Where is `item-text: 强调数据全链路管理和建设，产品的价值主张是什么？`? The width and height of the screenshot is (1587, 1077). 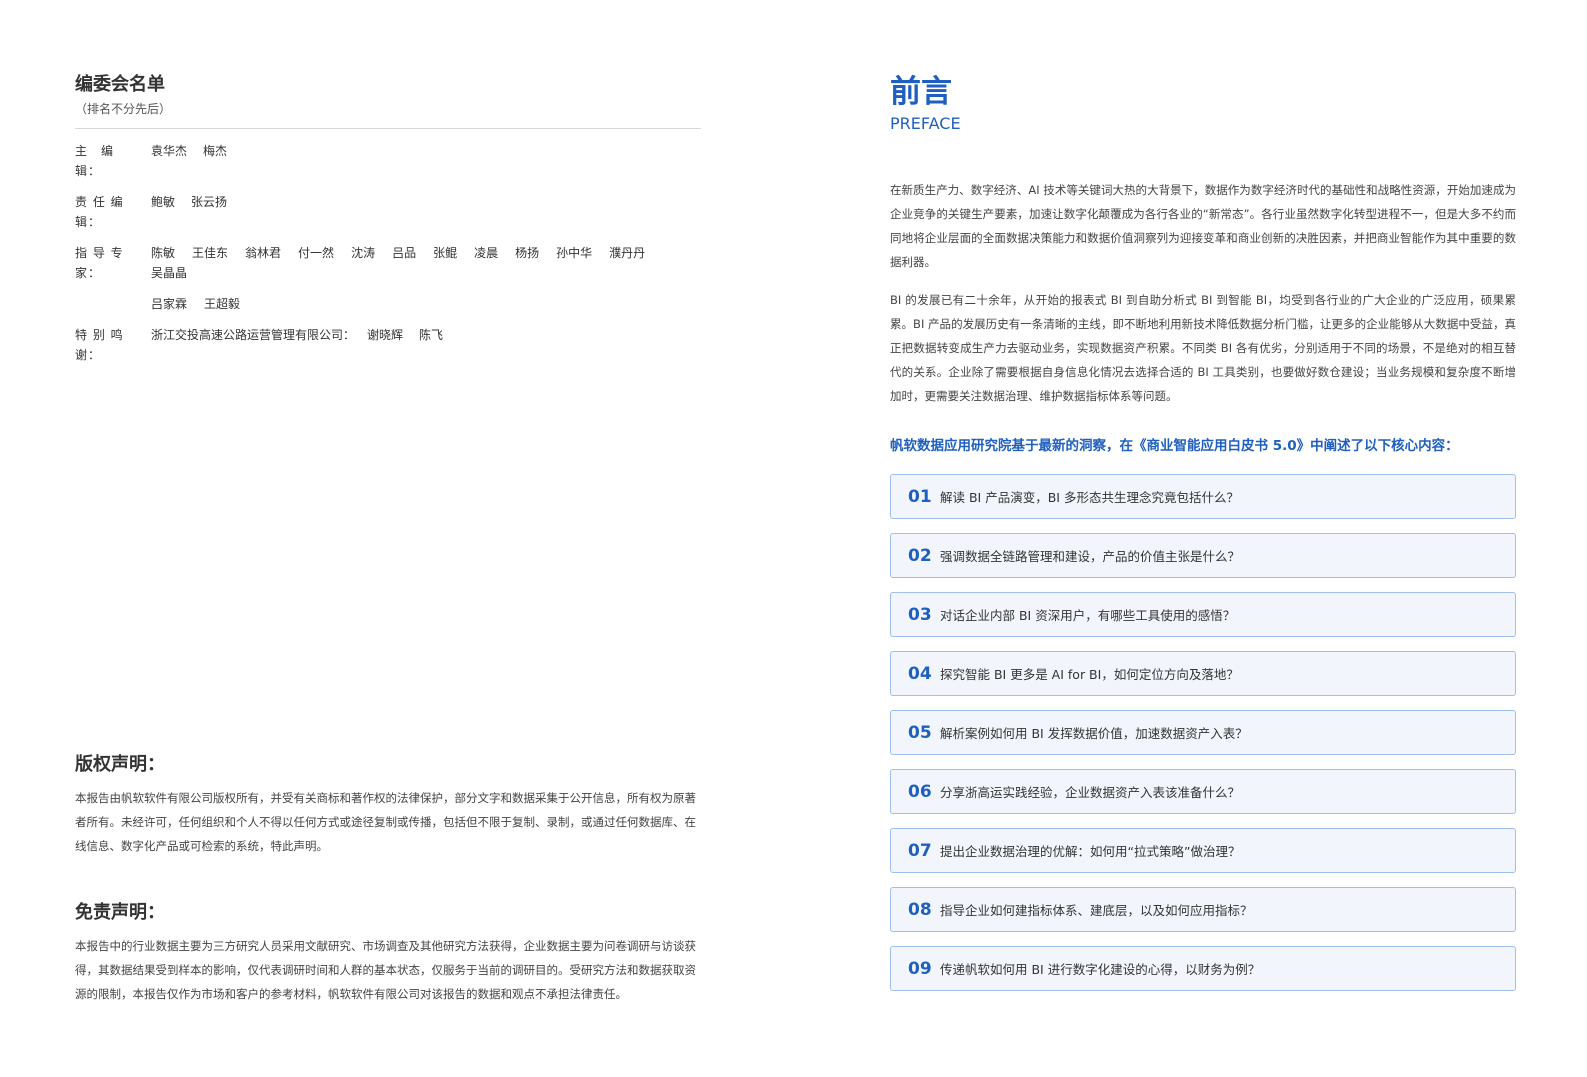 item-text: 强调数据全链路管理和建设，产品的价值主张是什么？ is located at coordinates (1090, 556).